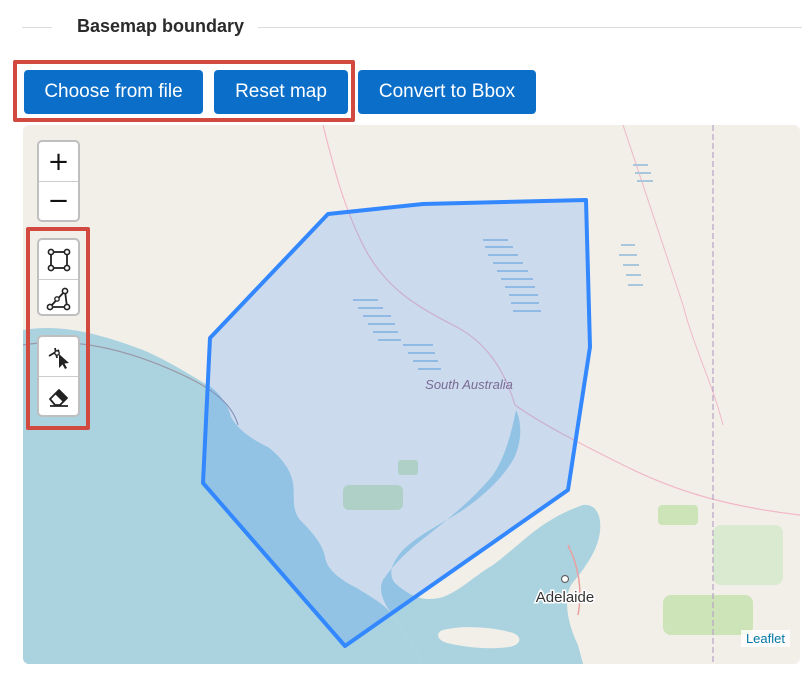 The width and height of the screenshot is (810, 681). Describe the element at coordinates (58, 328) in the screenshot. I see `tools-highlight-box` at that location.